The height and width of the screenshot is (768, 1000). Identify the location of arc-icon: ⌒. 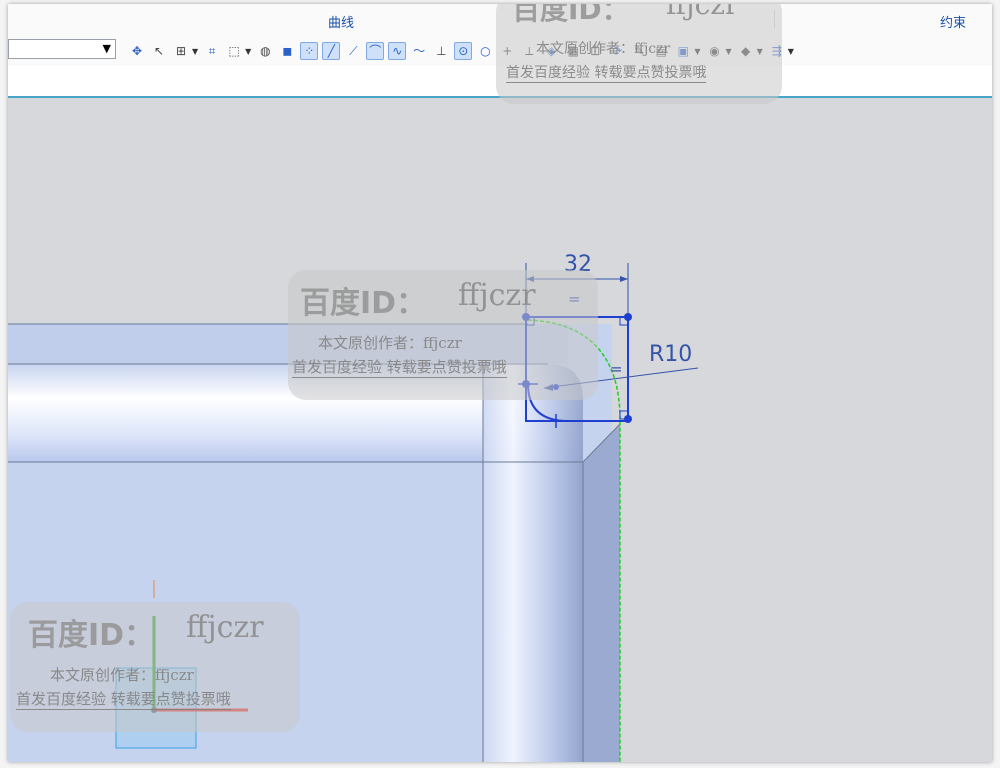
(375, 51).